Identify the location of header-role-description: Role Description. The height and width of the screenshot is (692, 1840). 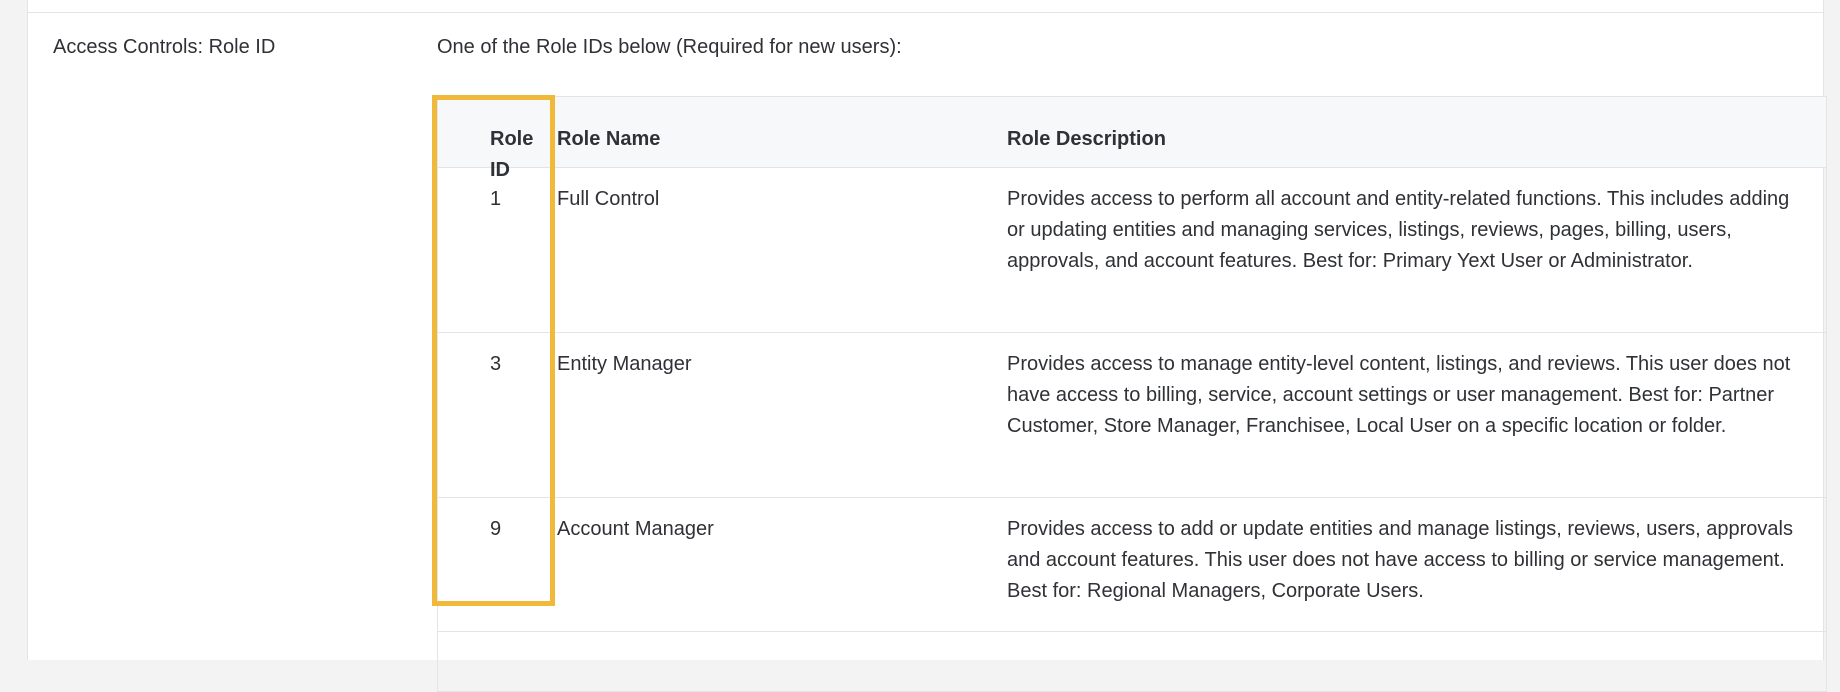
(1086, 139).